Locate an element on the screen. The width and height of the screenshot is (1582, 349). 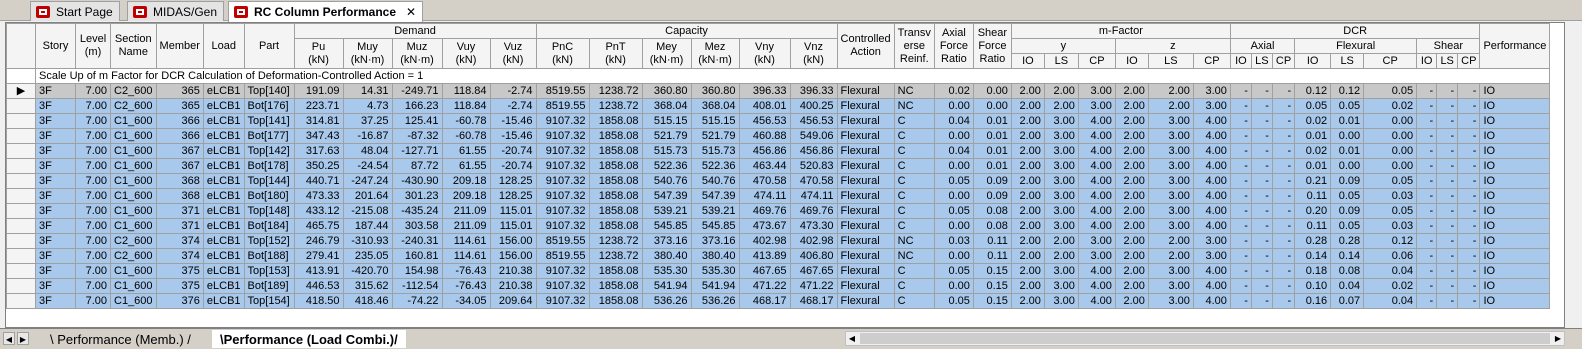
table-cell: C is located at coordinates (914, 271).